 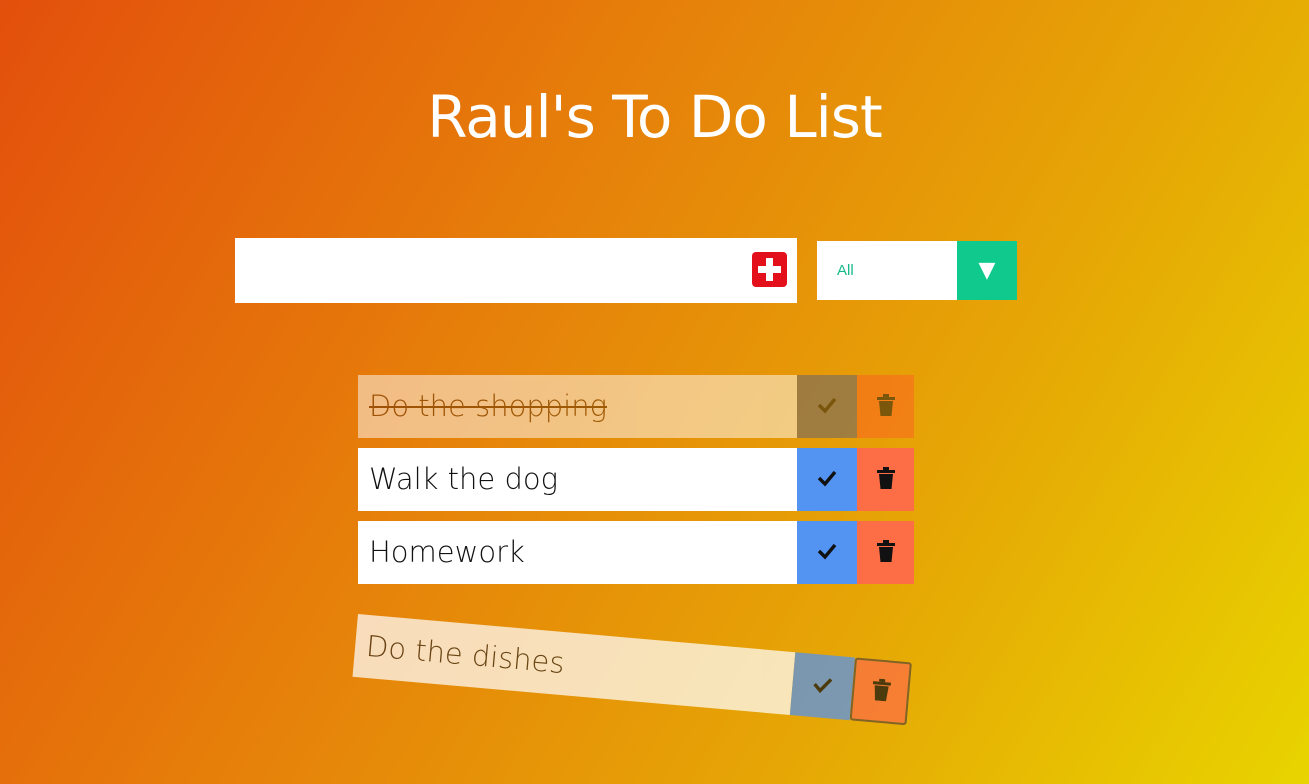 I want to click on todo-item: Do the shopping, so click(x=636, y=406).